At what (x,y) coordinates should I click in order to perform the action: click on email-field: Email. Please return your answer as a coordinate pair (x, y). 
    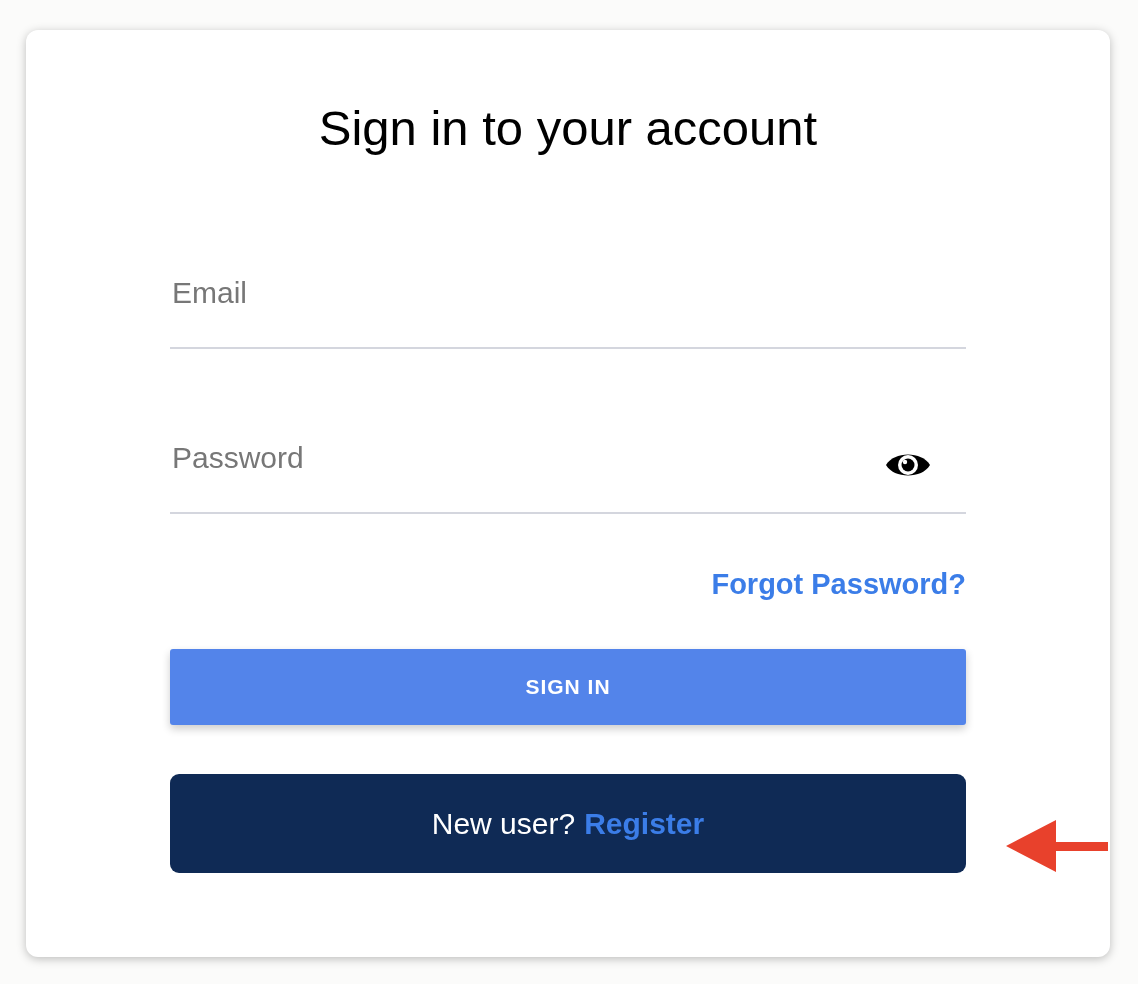
    Looking at the image, I should click on (568, 292).